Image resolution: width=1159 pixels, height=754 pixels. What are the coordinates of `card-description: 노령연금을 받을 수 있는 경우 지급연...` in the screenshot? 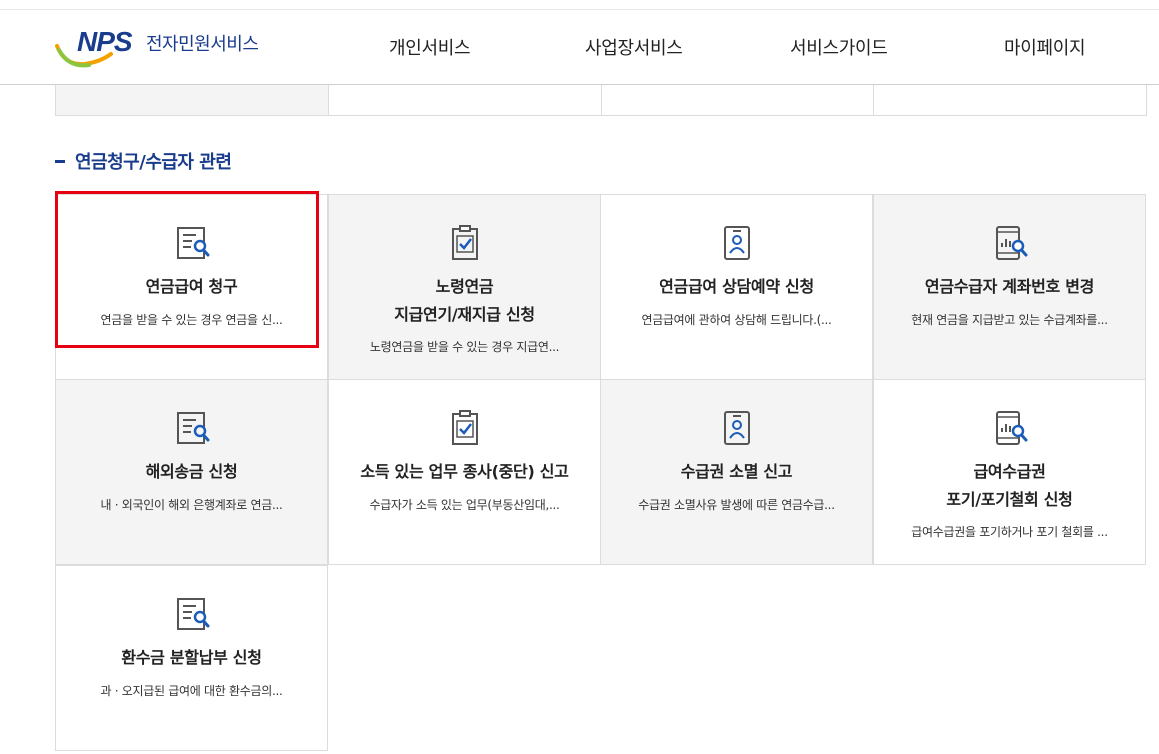 It's located at (464, 347).